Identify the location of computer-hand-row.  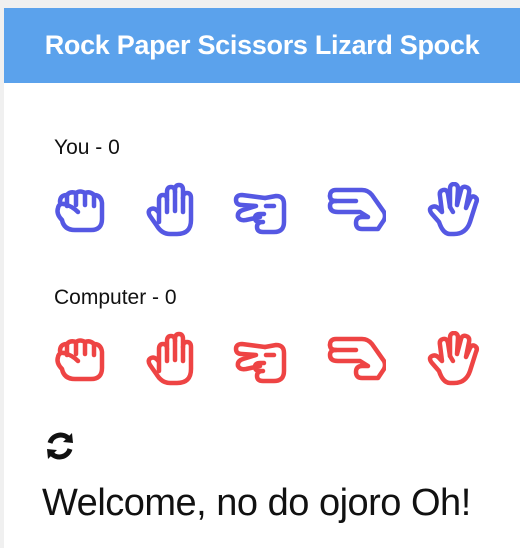
(270, 359).